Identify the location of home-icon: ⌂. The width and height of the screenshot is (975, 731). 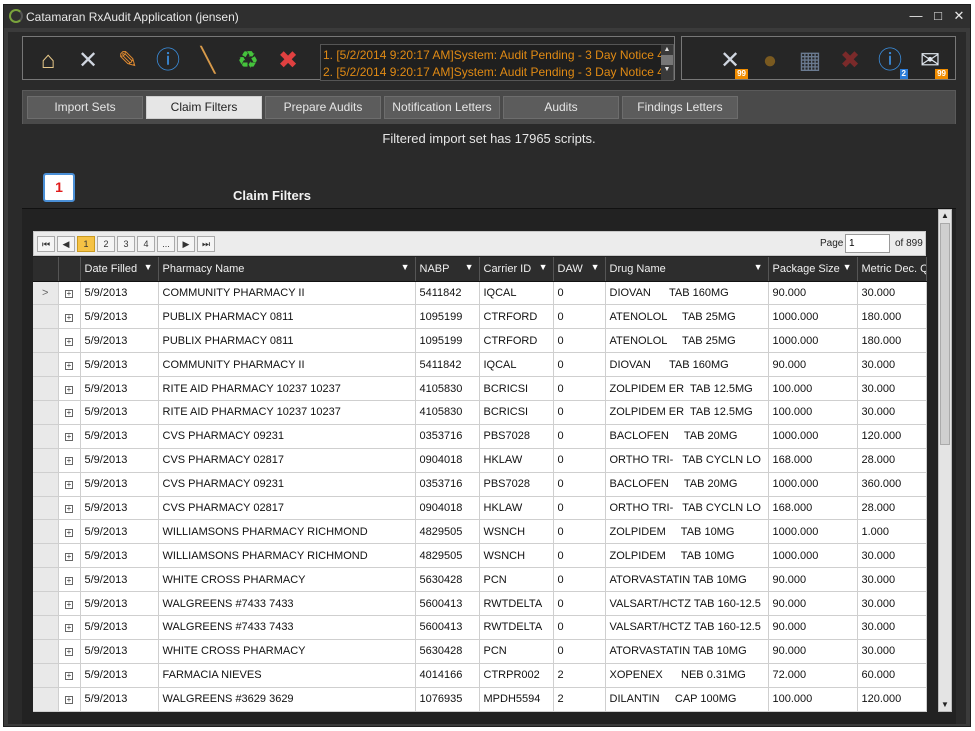
(48, 61).